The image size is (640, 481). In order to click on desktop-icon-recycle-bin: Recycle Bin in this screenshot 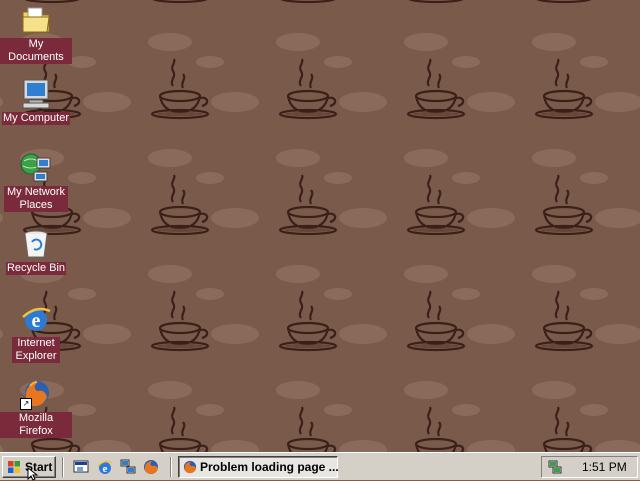, I will do `click(36, 251)`.